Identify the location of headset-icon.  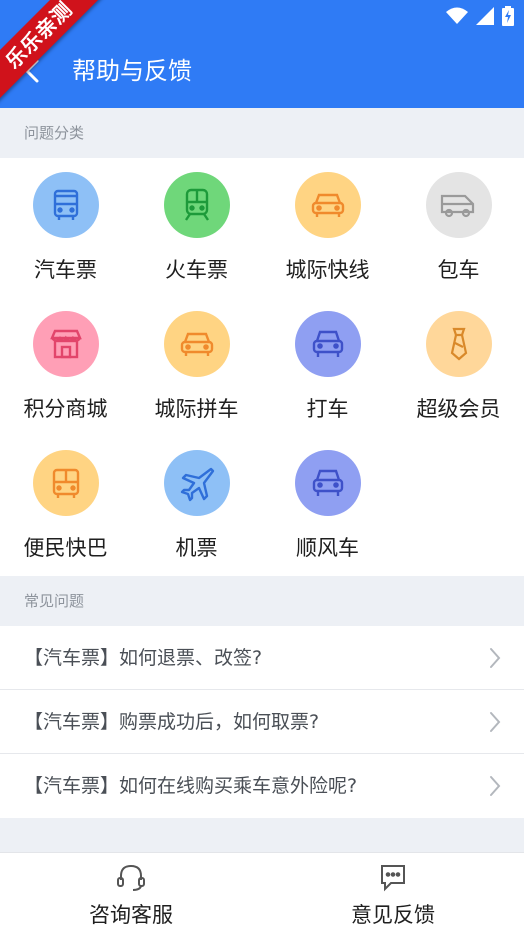
(131, 877).